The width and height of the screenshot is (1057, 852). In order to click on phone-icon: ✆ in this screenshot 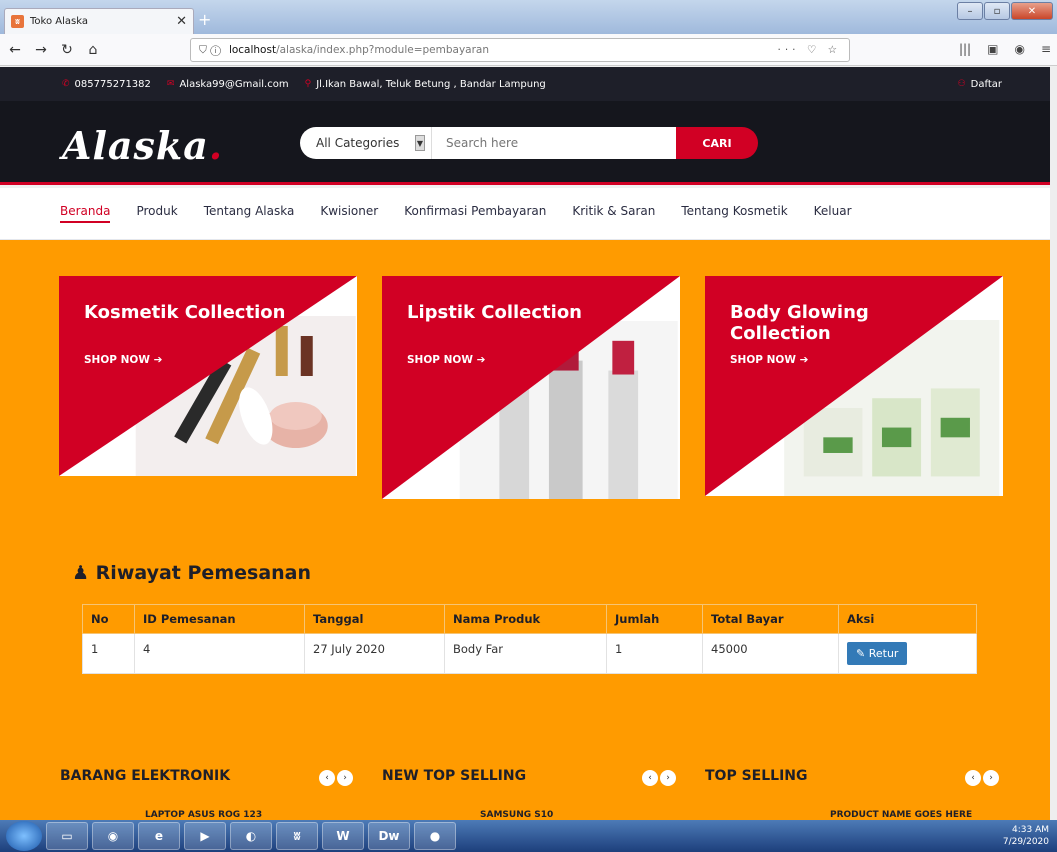, I will do `click(66, 84)`.